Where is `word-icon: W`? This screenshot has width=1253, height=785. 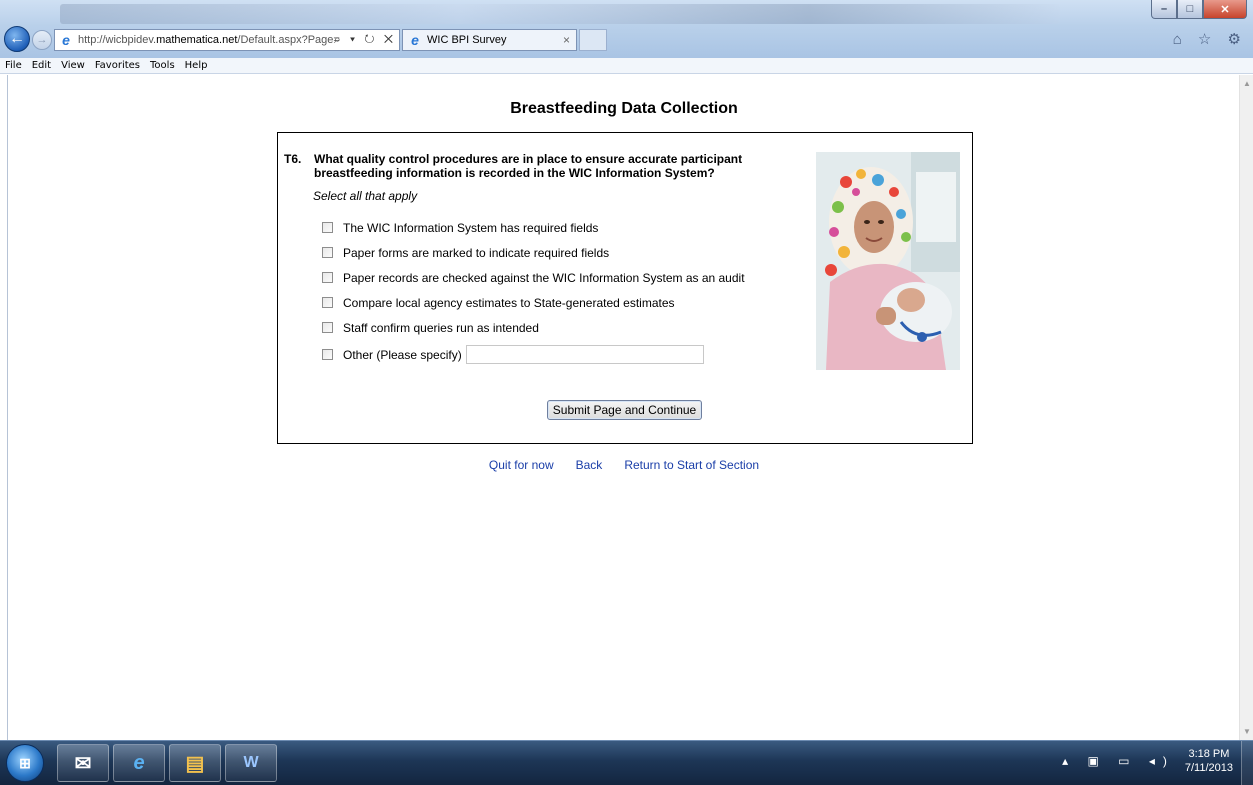
word-icon: W is located at coordinates (251, 762).